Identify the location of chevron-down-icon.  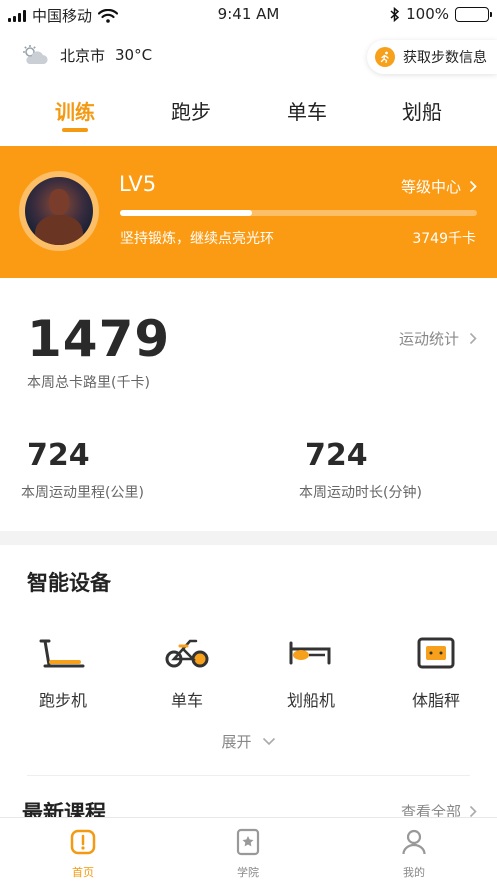
(268, 741).